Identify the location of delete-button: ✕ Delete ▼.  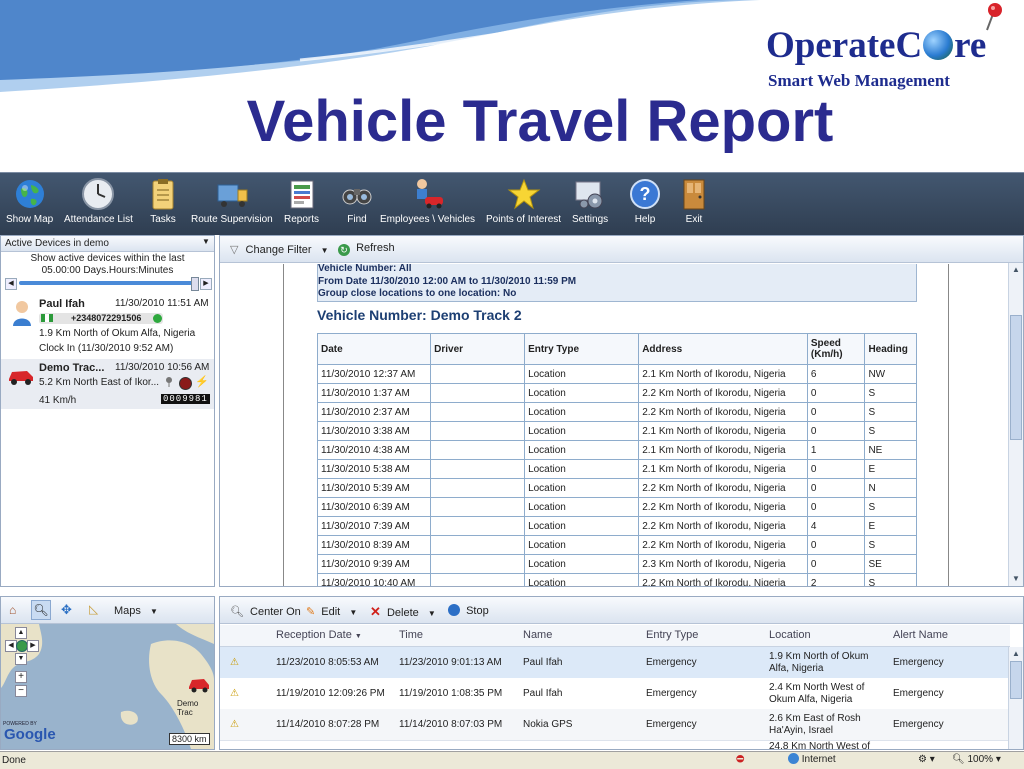
(403, 612).